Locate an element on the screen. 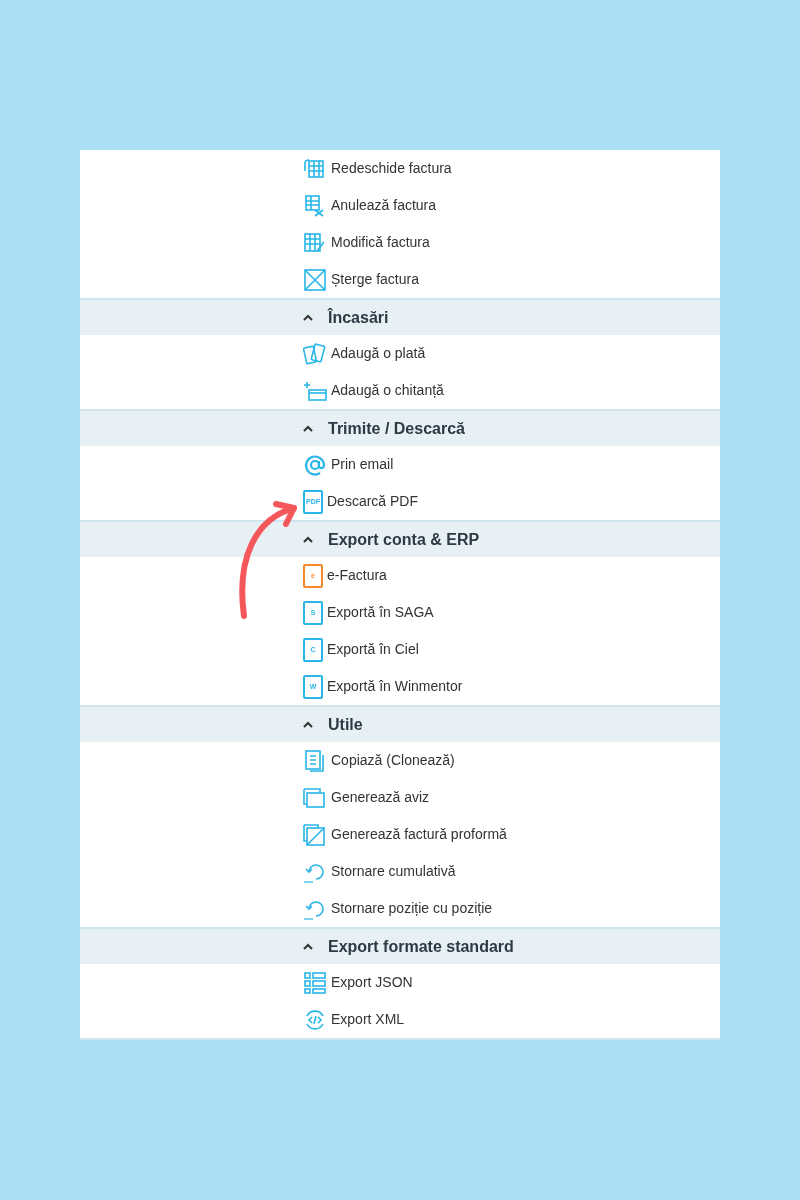 The height and width of the screenshot is (1200, 800). section-header: Export conta & ERP is located at coordinates (400, 538).